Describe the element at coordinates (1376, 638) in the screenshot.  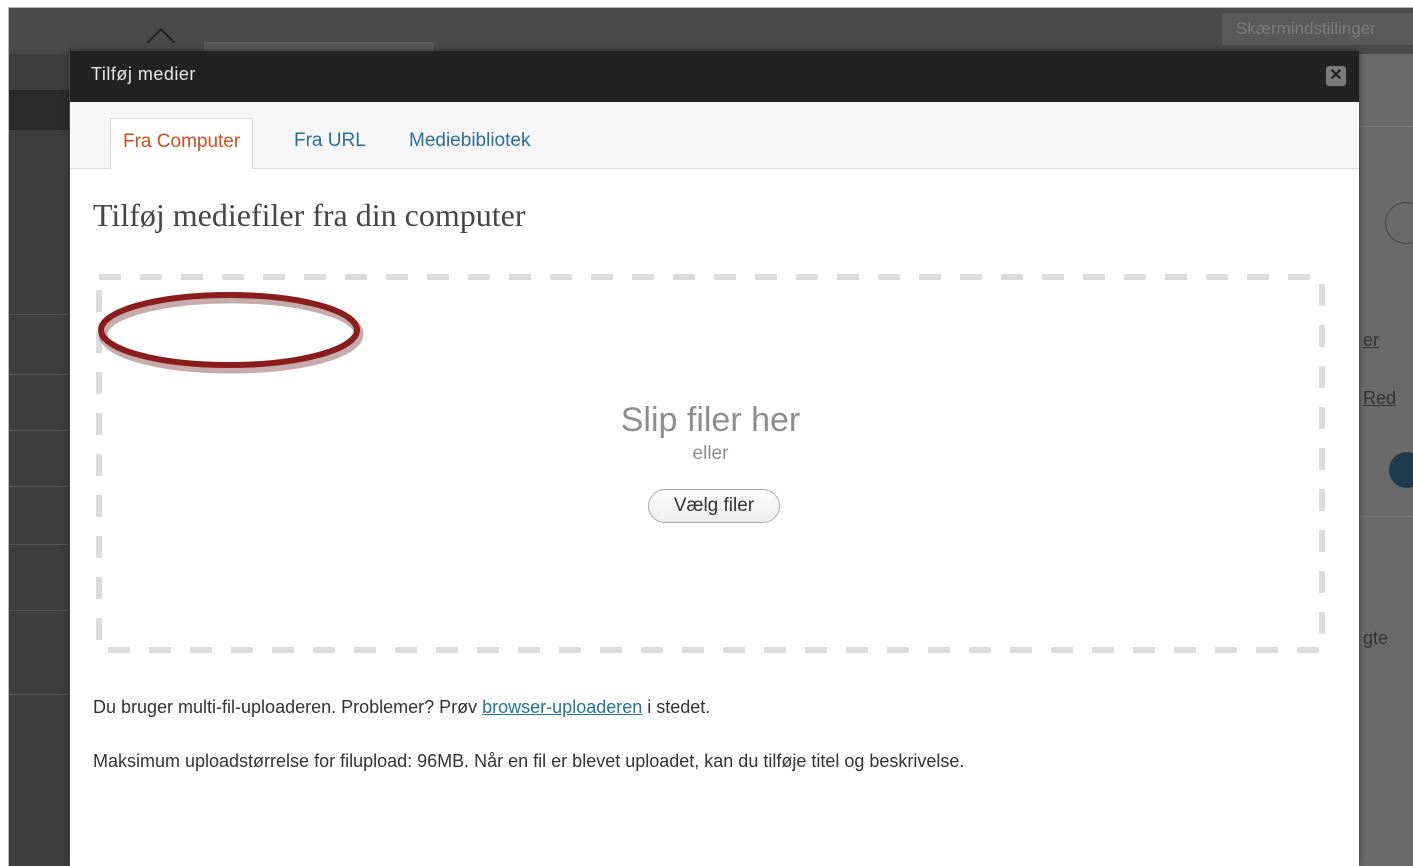
I see `bg-text-fragment: gte` at that location.